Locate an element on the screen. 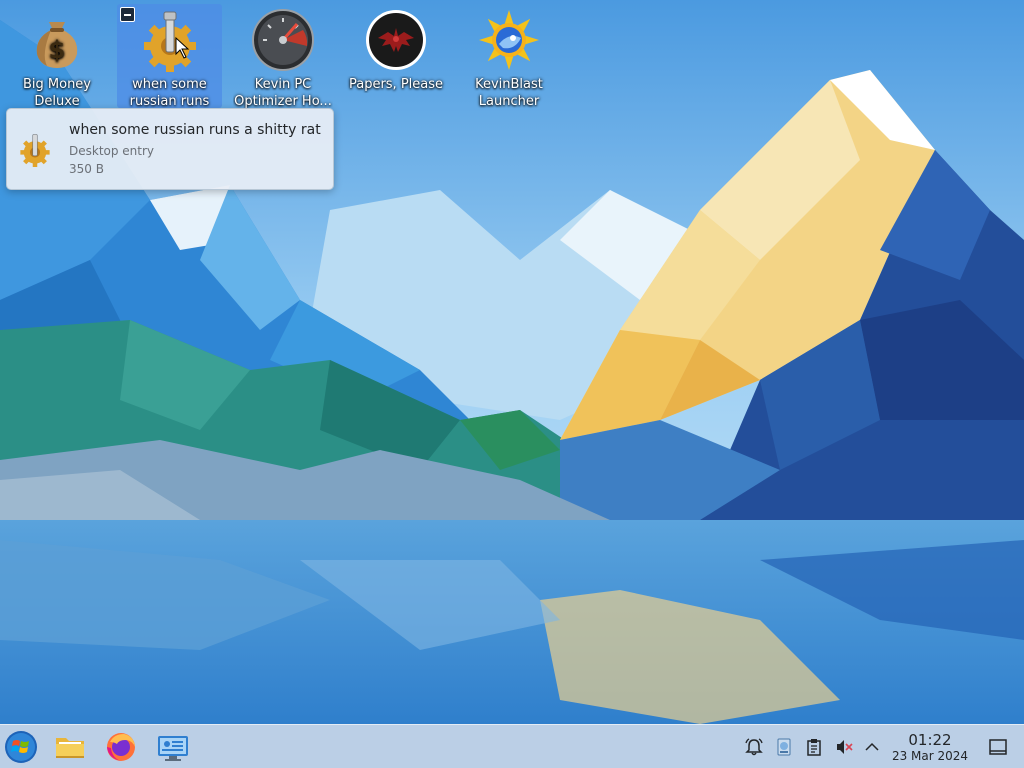 The height and width of the screenshot is (768, 1024). desktop-icon-papers-please: Papers, Please is located at coordinates (396, 56).